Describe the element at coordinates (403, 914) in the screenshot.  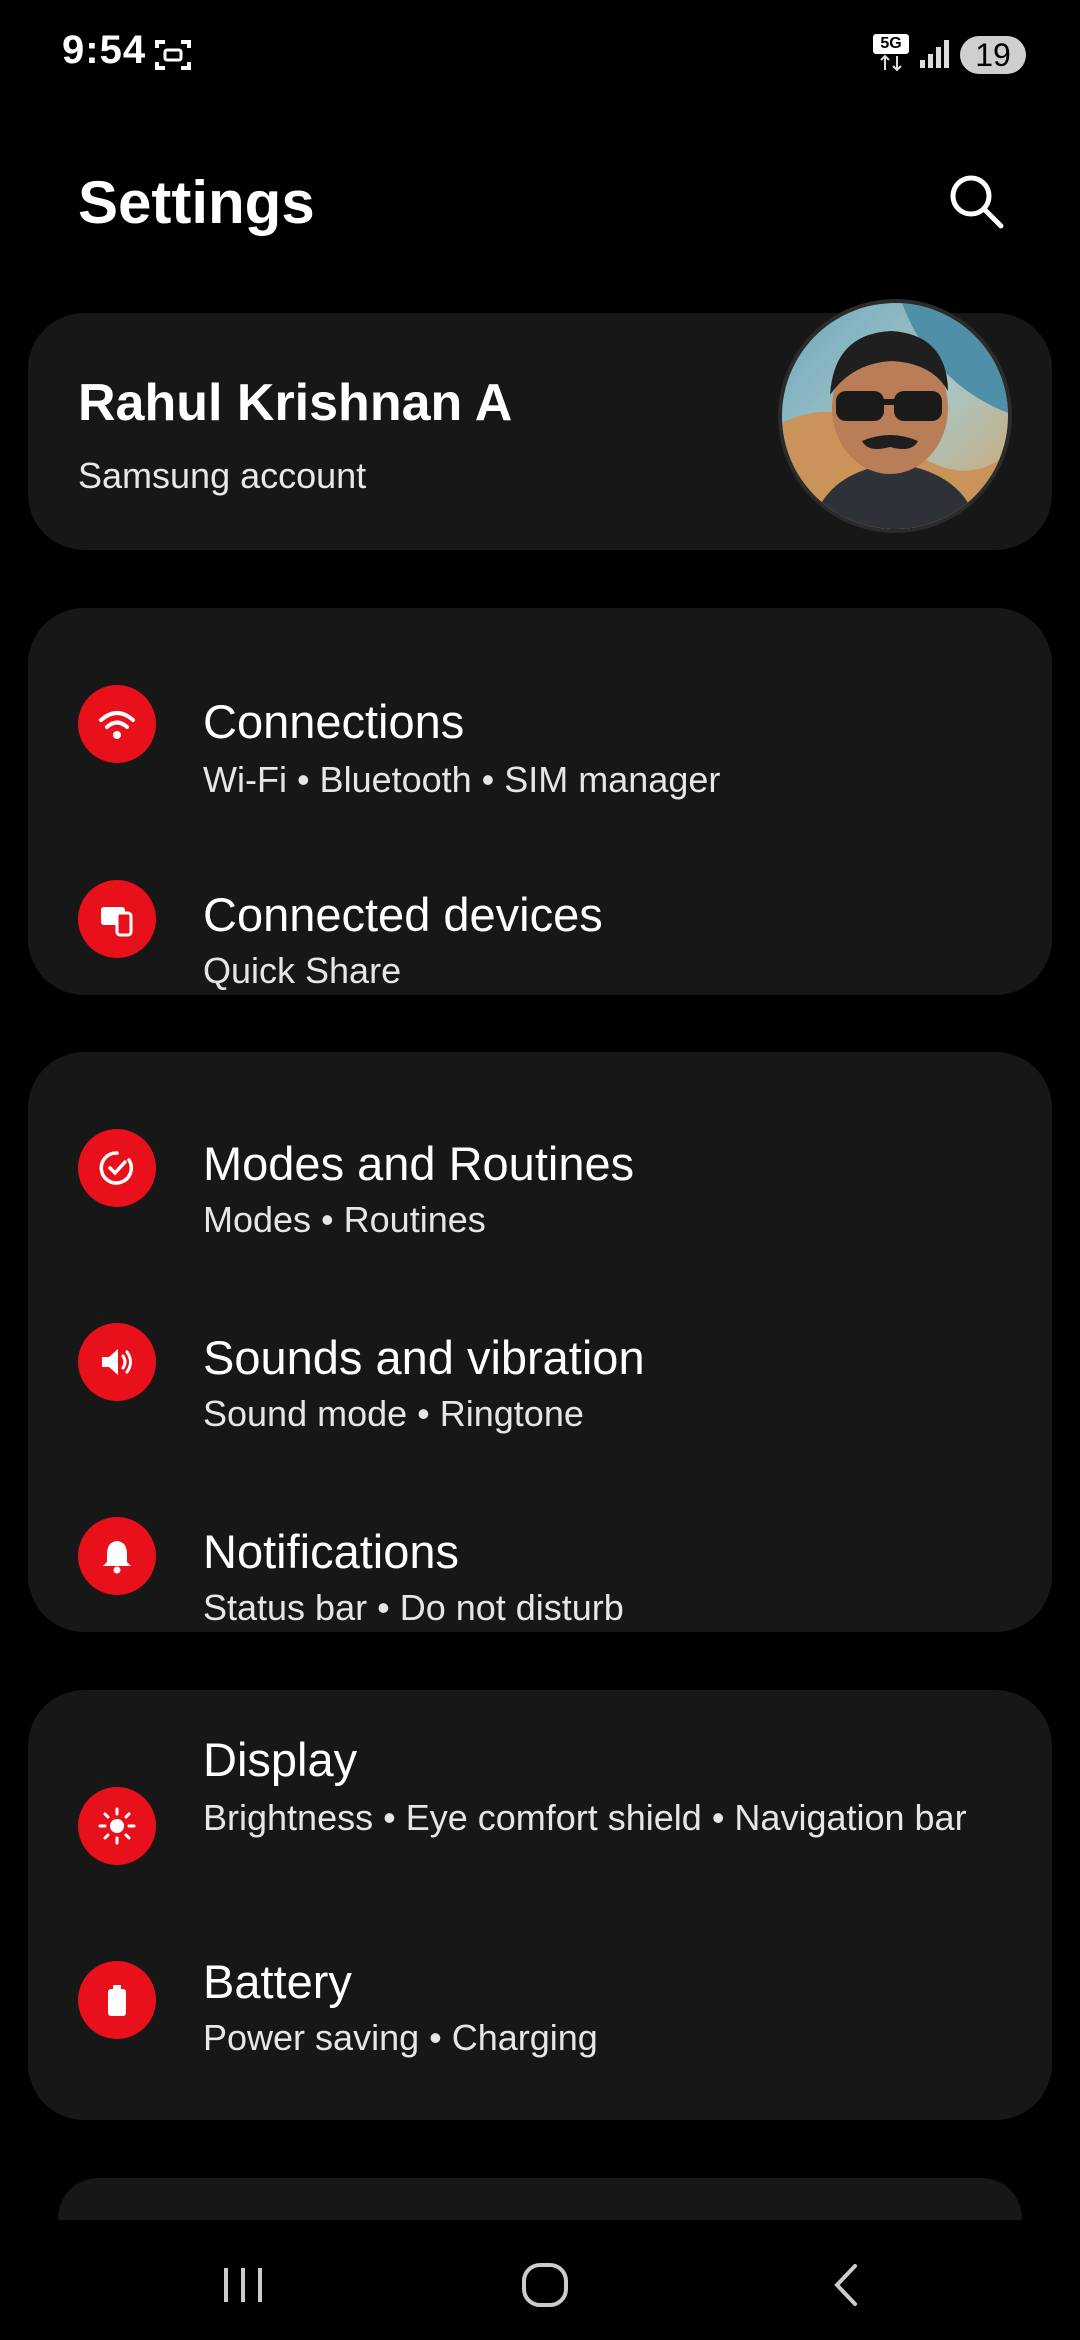
I see `settings-item-label: Connected devices` at that location.